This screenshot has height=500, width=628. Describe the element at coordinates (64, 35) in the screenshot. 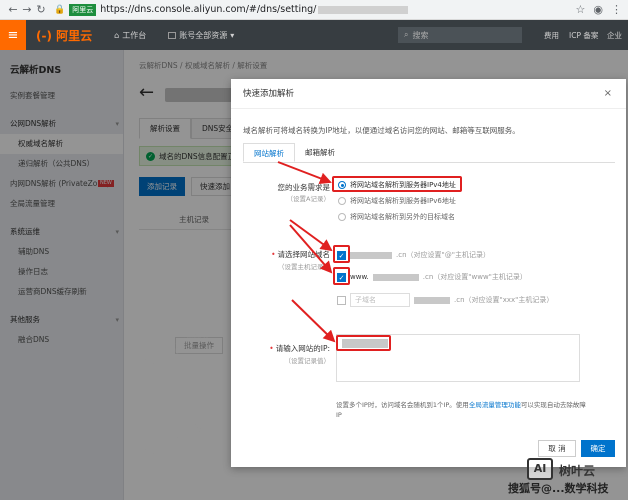

I see `aliyun-logo: (-) 阿里云` at that location.